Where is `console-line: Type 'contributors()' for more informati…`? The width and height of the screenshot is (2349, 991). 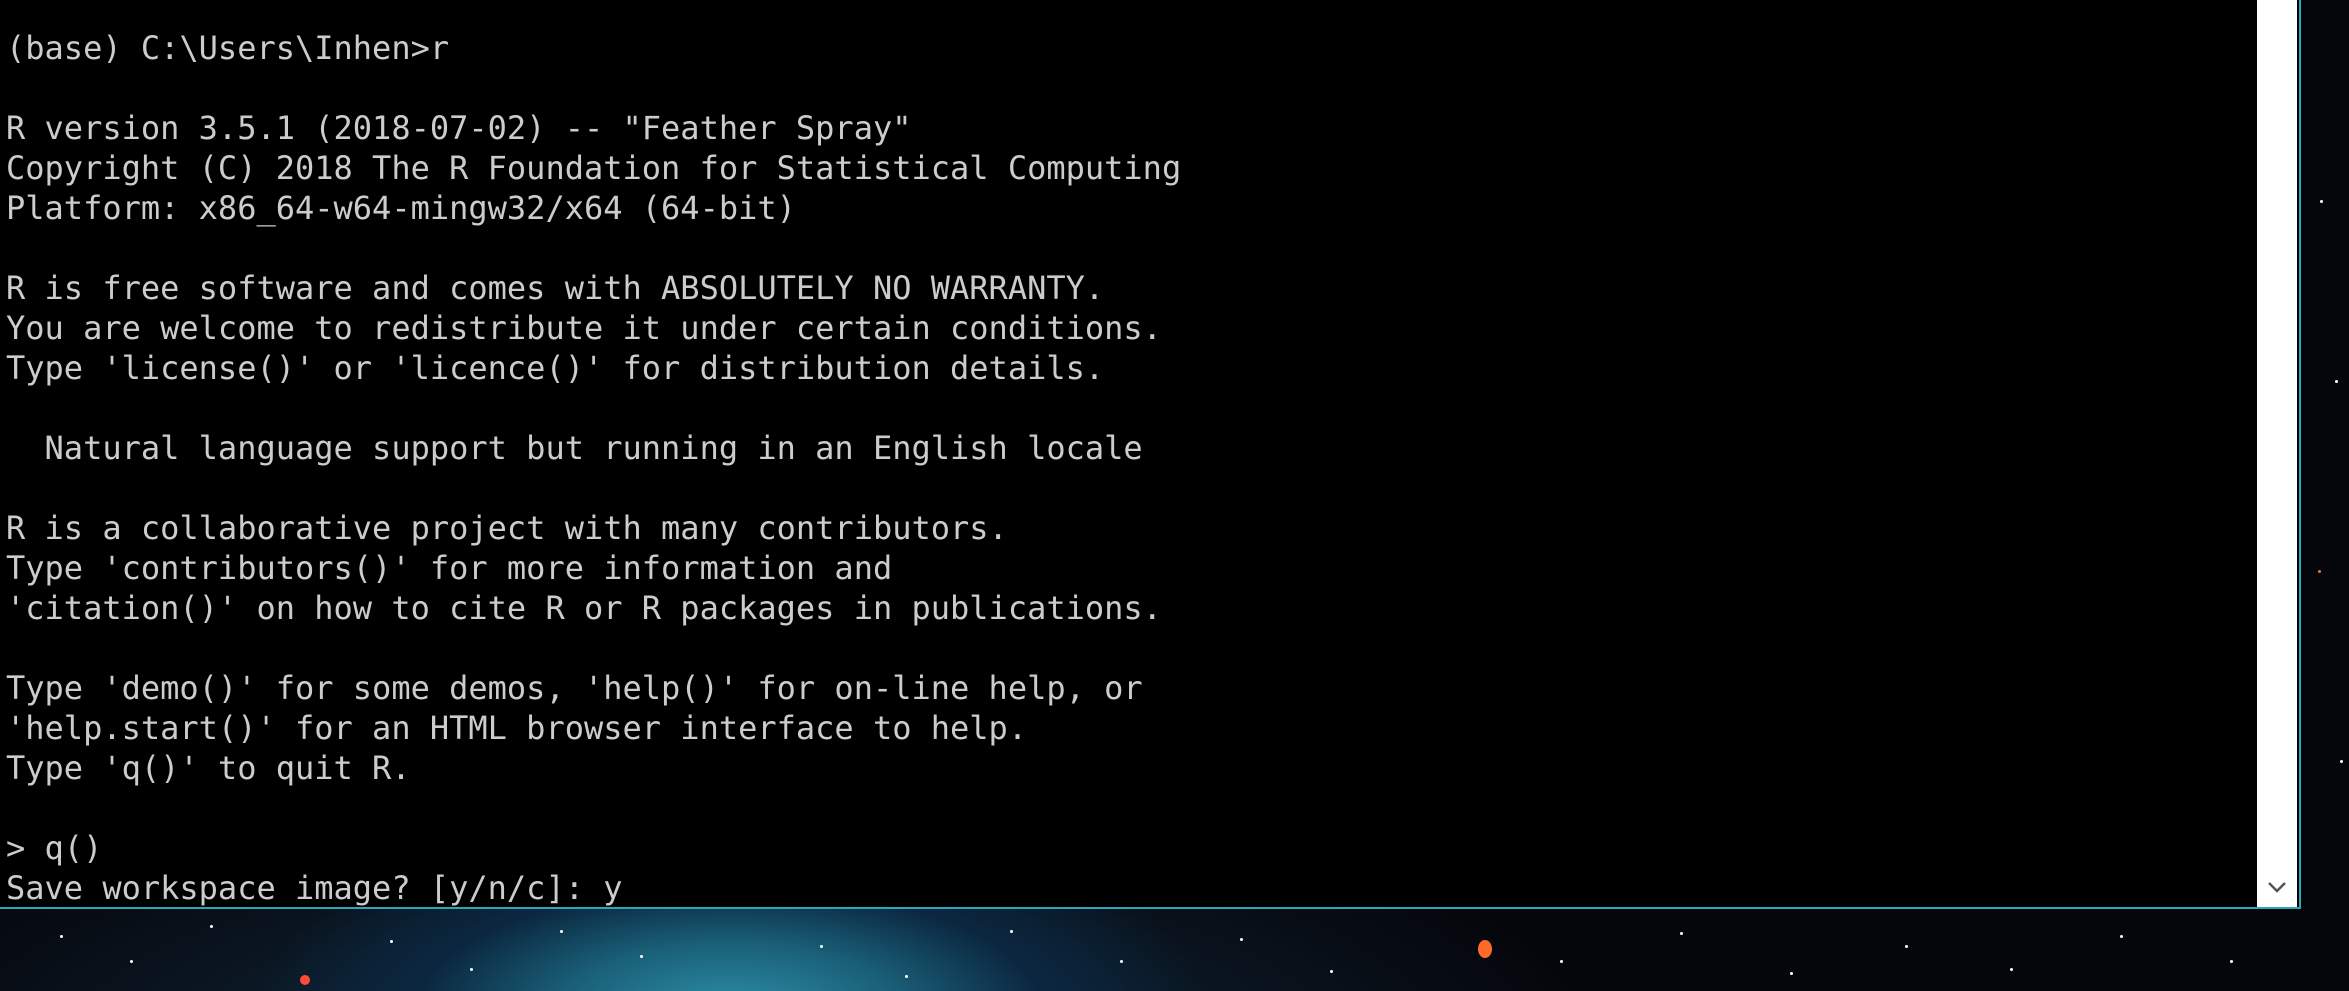
console-line: Type 'contributors()' for more informati… is located at coordinates (449, 568).